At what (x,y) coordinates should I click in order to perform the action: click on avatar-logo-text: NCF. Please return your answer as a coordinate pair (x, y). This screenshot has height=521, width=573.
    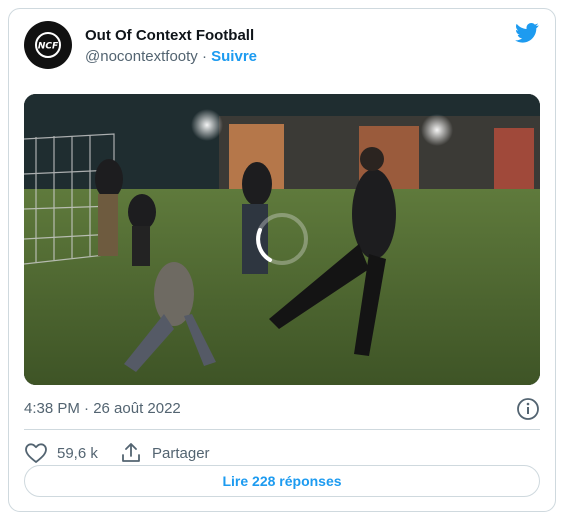
    Looking at the image, I should click on (48, 47).